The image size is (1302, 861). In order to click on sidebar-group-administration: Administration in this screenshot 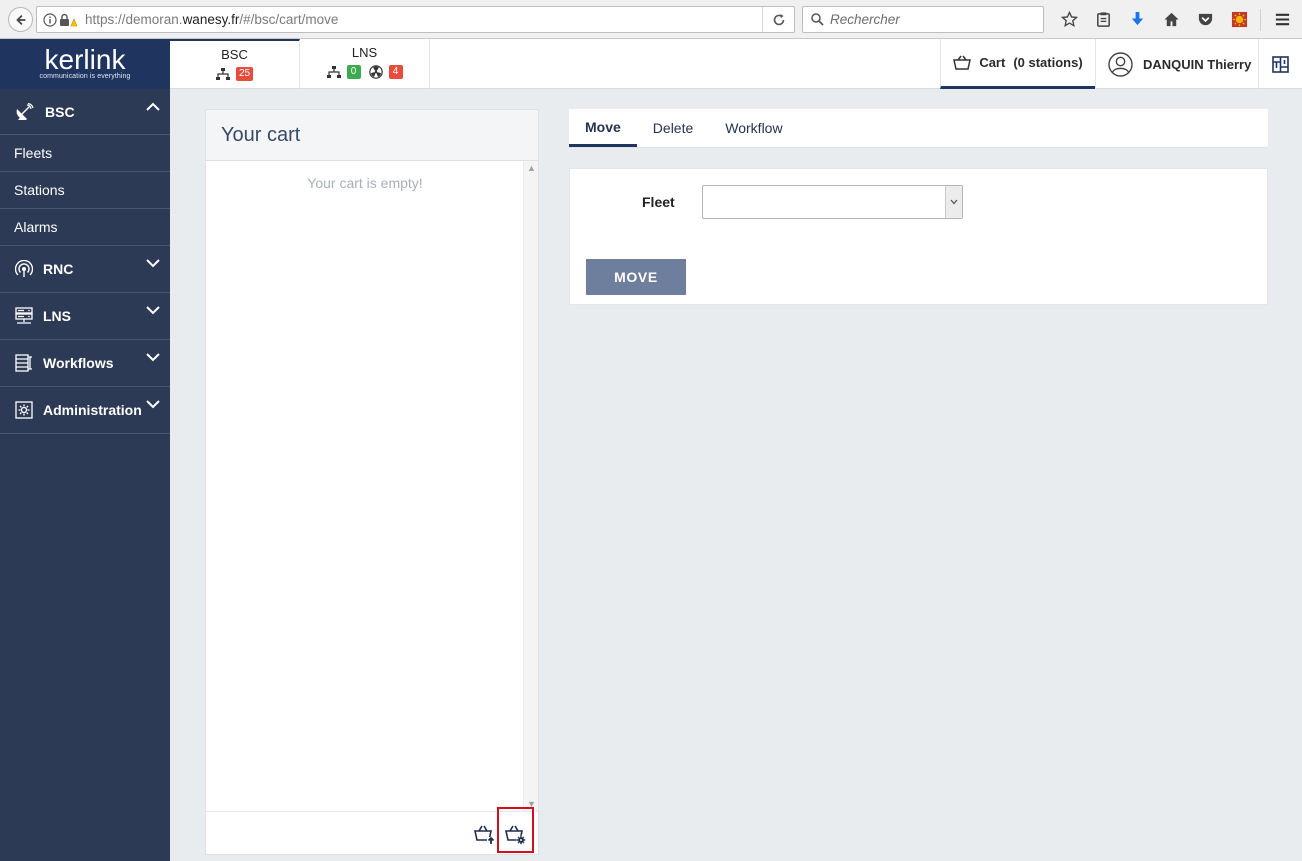, I will do `click(85, 410)`.